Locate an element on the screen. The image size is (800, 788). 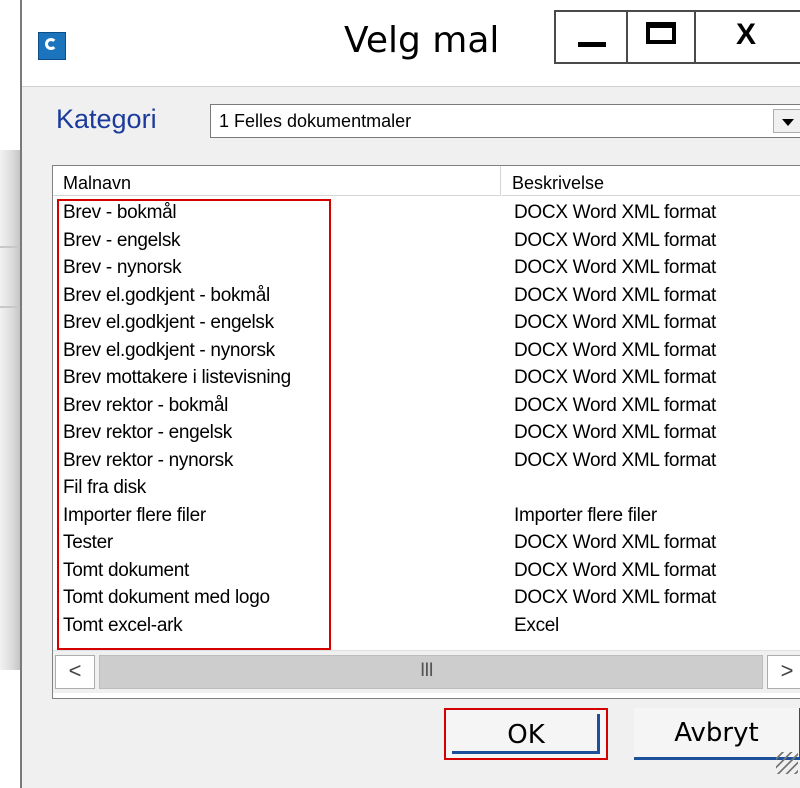
ok-button: OK is located at coordinates (526, 734).